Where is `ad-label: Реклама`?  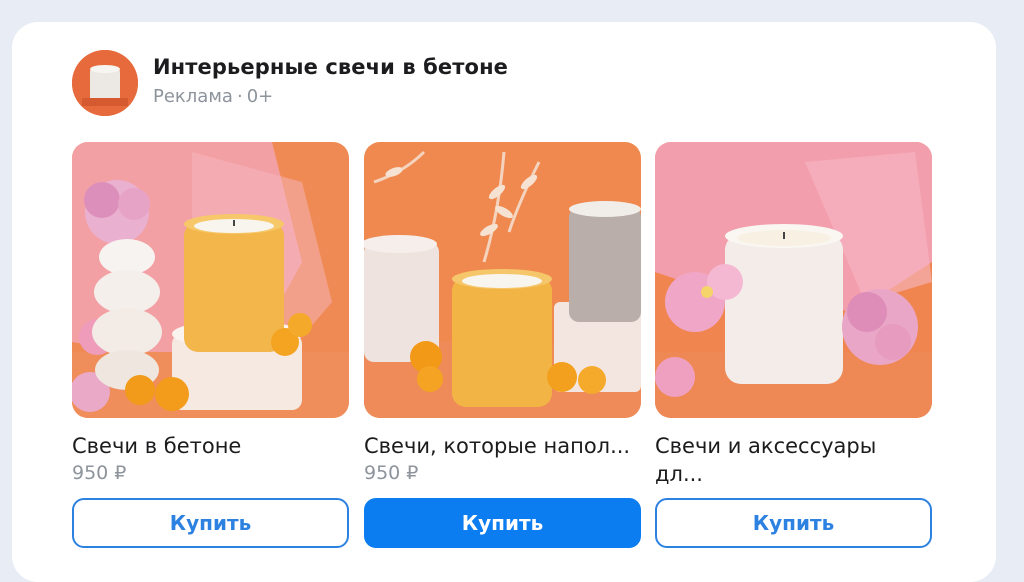 ad-label: Реклама is located at coordinates (193, 96).